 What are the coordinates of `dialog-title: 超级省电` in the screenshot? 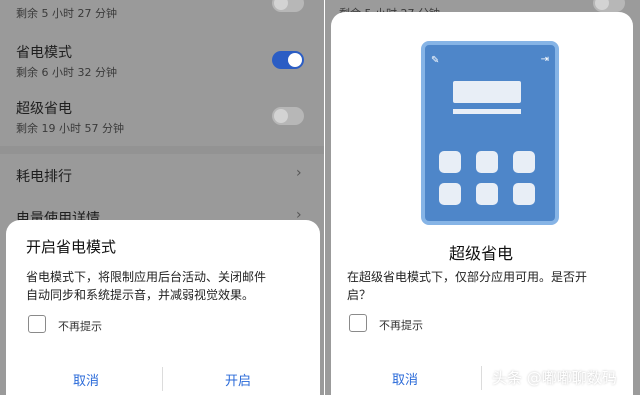 It's located at (481, 253).